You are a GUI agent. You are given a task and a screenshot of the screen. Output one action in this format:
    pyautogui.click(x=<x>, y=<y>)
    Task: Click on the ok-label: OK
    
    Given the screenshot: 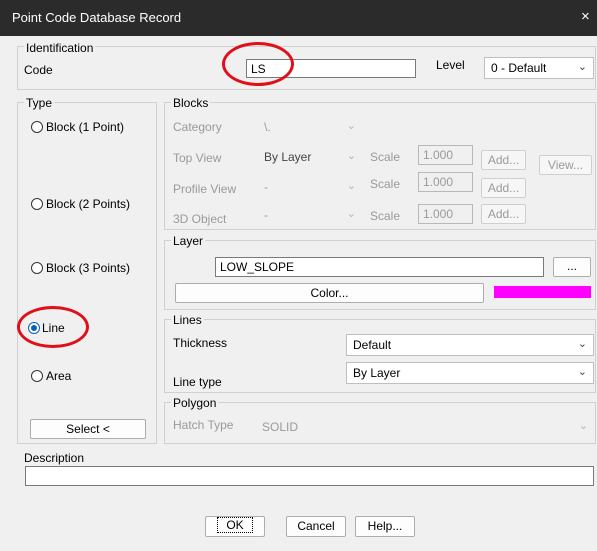 What is the action you would take?
    pyautogui.click(x=235, y=525)
    